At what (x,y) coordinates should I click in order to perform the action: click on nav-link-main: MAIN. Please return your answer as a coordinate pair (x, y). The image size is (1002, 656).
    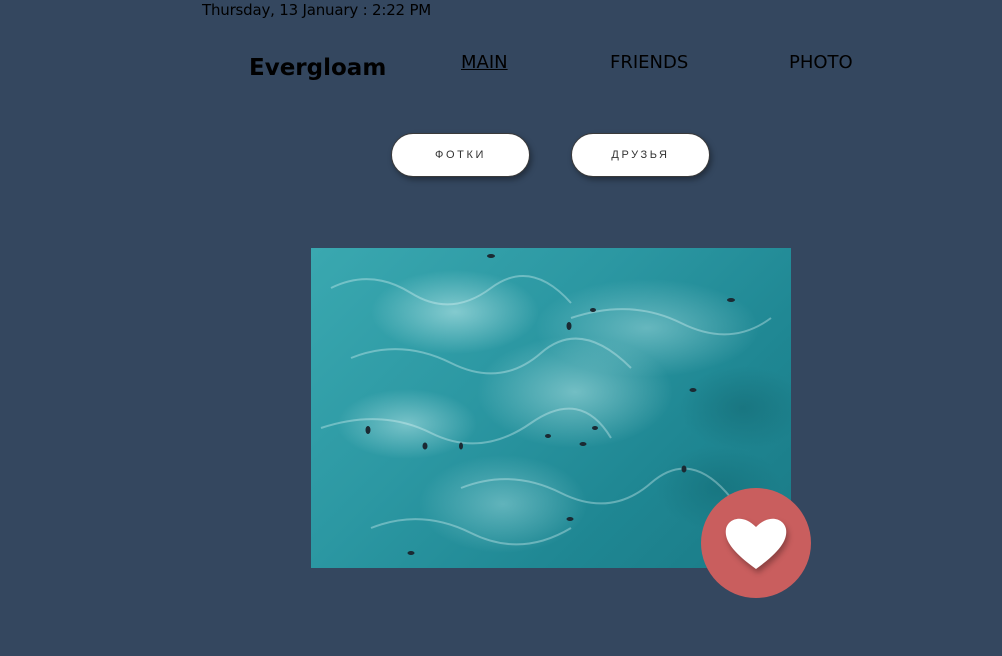
    Looking at the image, I should click on (484, 63).